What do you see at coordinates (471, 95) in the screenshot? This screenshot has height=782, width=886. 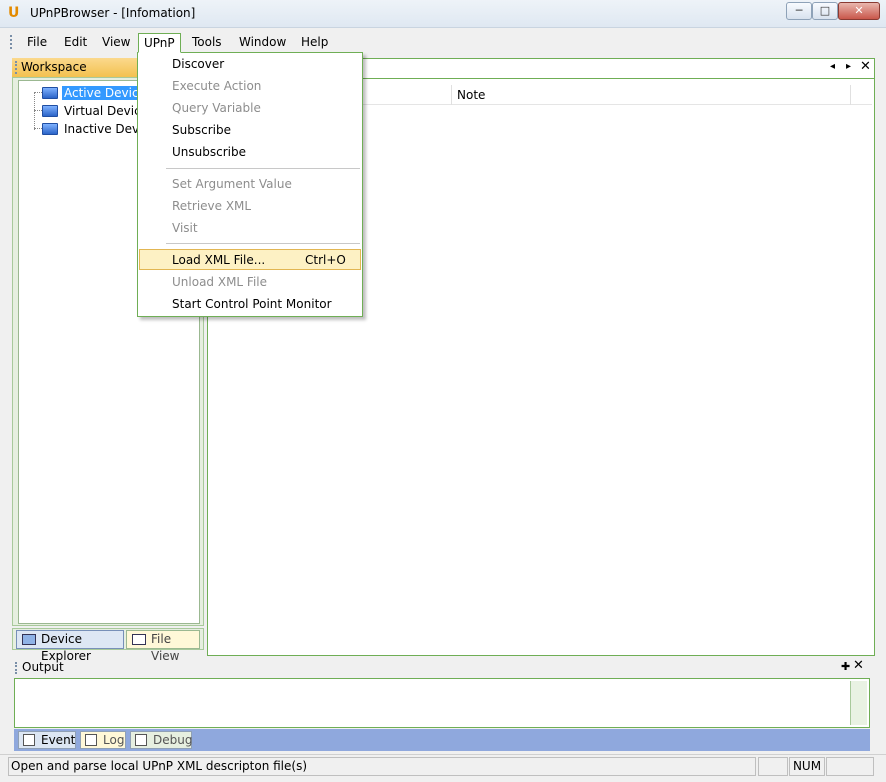 I see `column-header-note: Note` at bounding box center [471, 95].